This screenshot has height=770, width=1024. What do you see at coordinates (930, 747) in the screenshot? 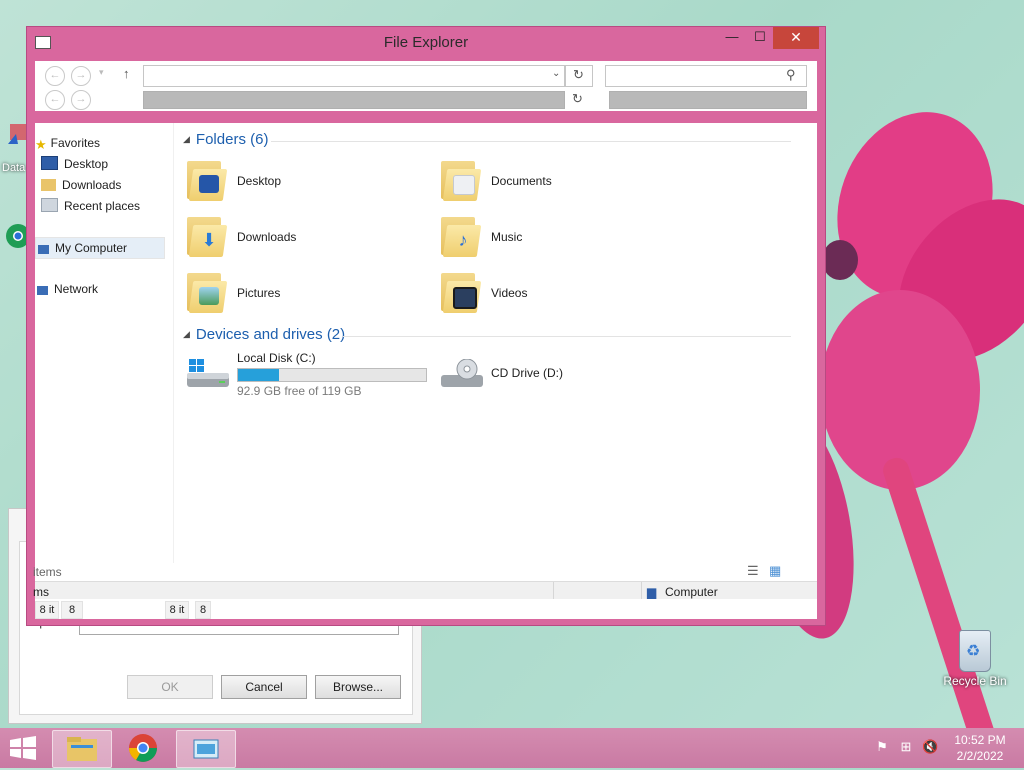
I see `volume-muted-icon: 🔇` at bounding box center [930, 747].